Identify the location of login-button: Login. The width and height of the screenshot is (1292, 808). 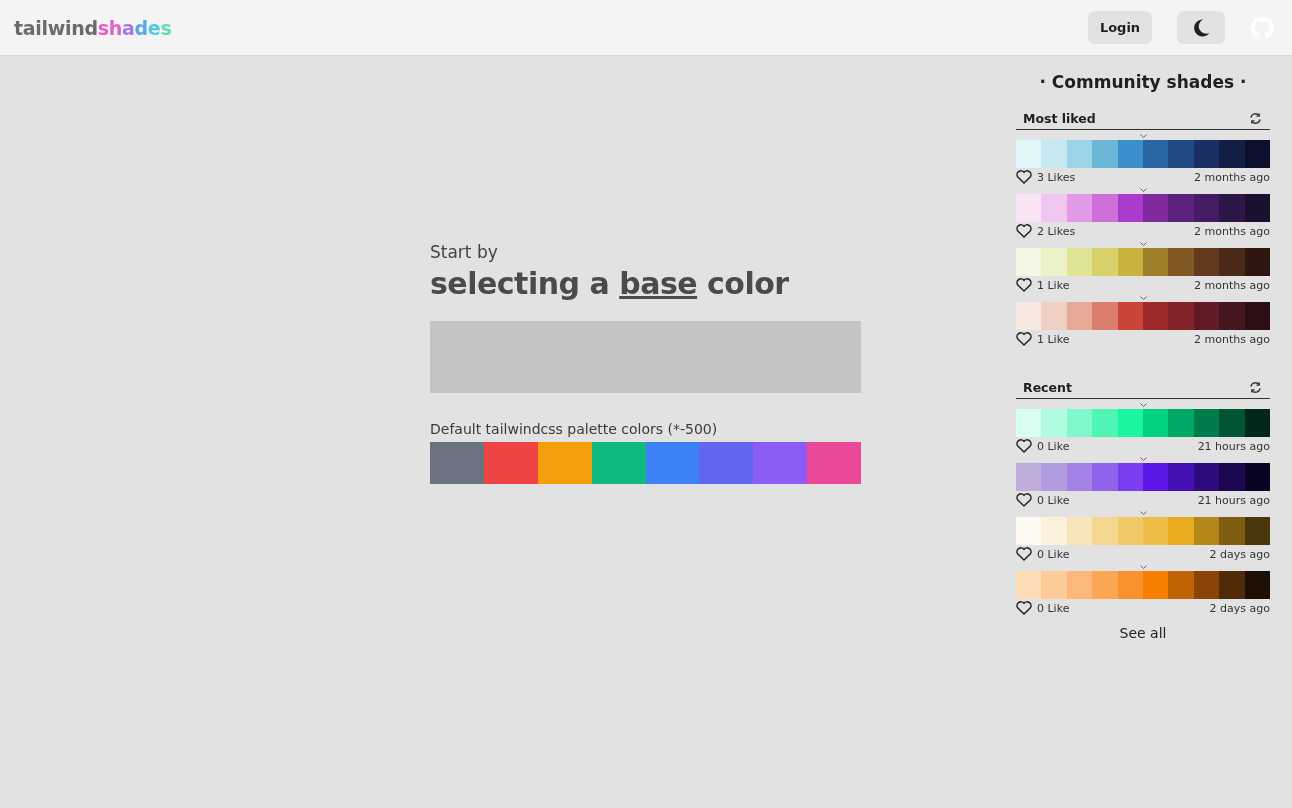
(1120, 27).